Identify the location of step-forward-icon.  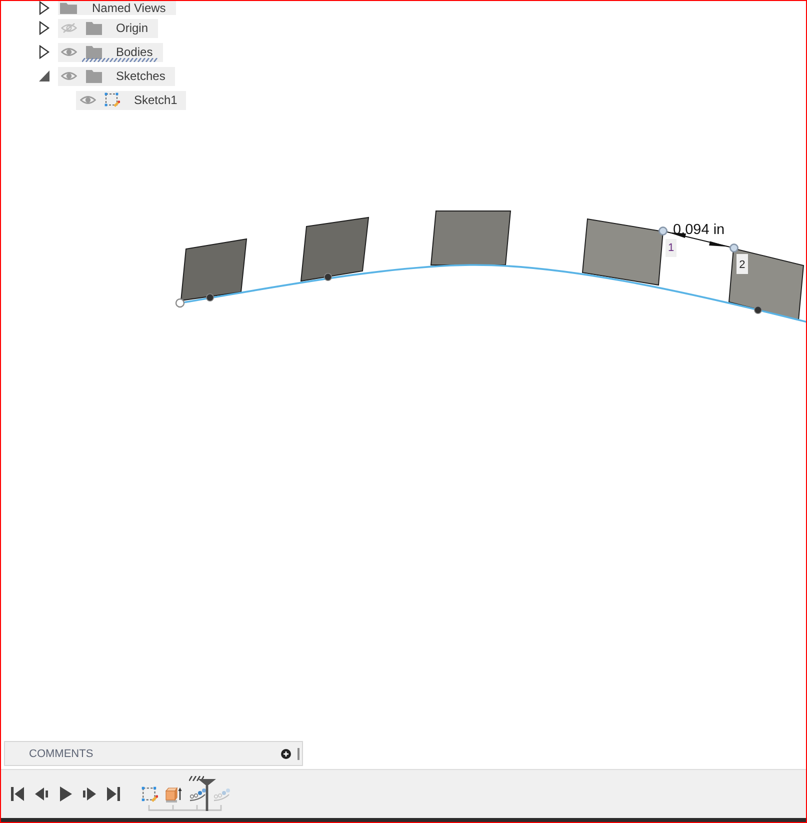
(89, 794).